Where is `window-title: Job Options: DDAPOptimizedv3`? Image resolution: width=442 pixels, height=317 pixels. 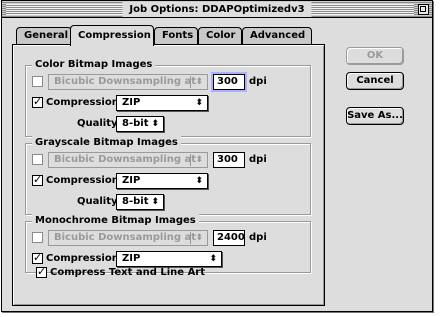 window-title: Job Options: DDAPOptimizedv3 is located at coordinates (217, 9).